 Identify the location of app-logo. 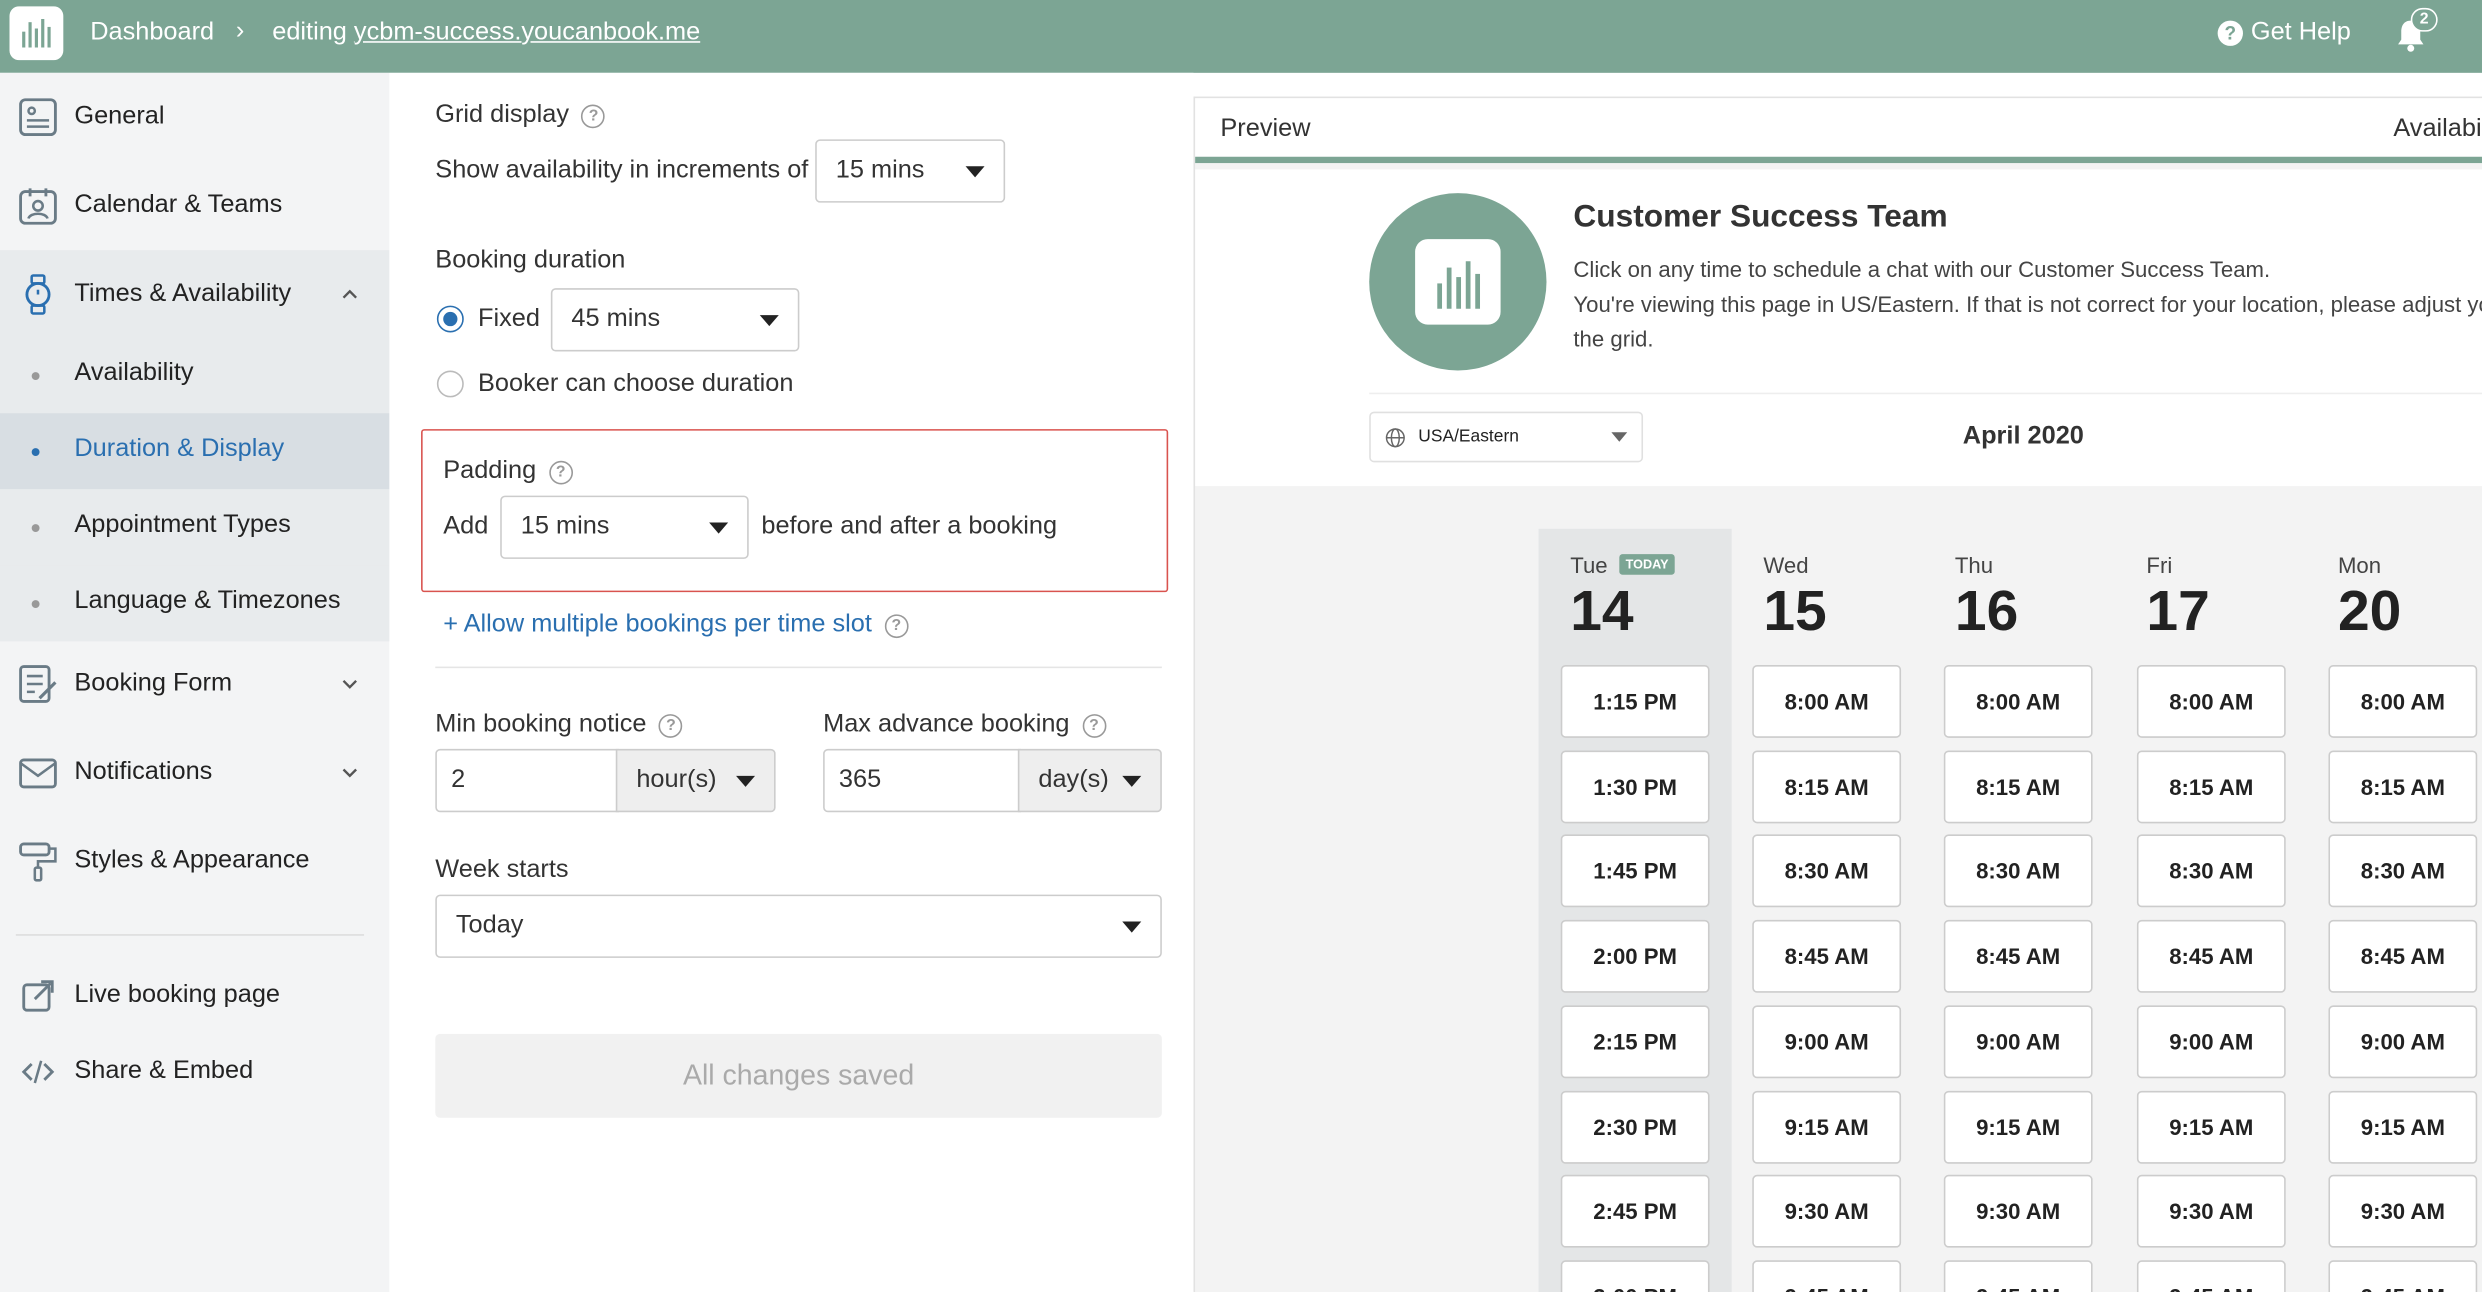
(36, 33).